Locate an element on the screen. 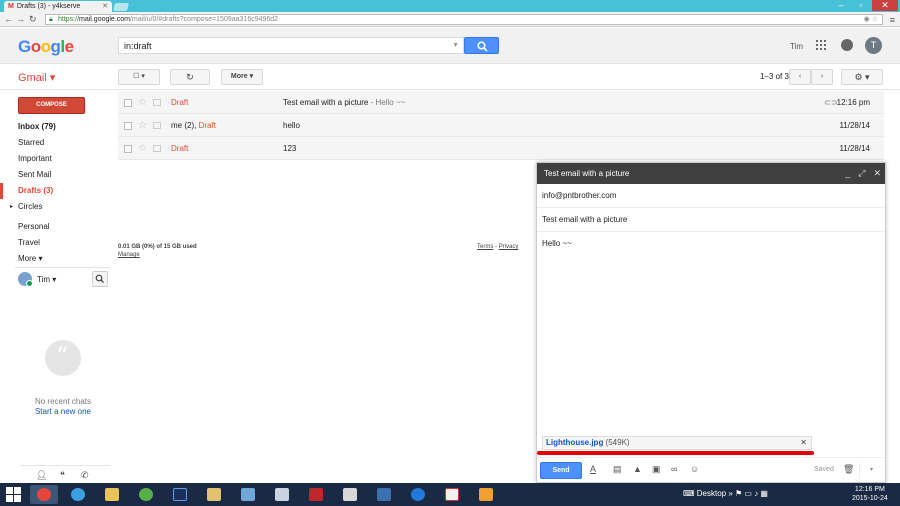 This screenshot has width=900, height=506. back-icon: ← is located at coordinates (8, 19).